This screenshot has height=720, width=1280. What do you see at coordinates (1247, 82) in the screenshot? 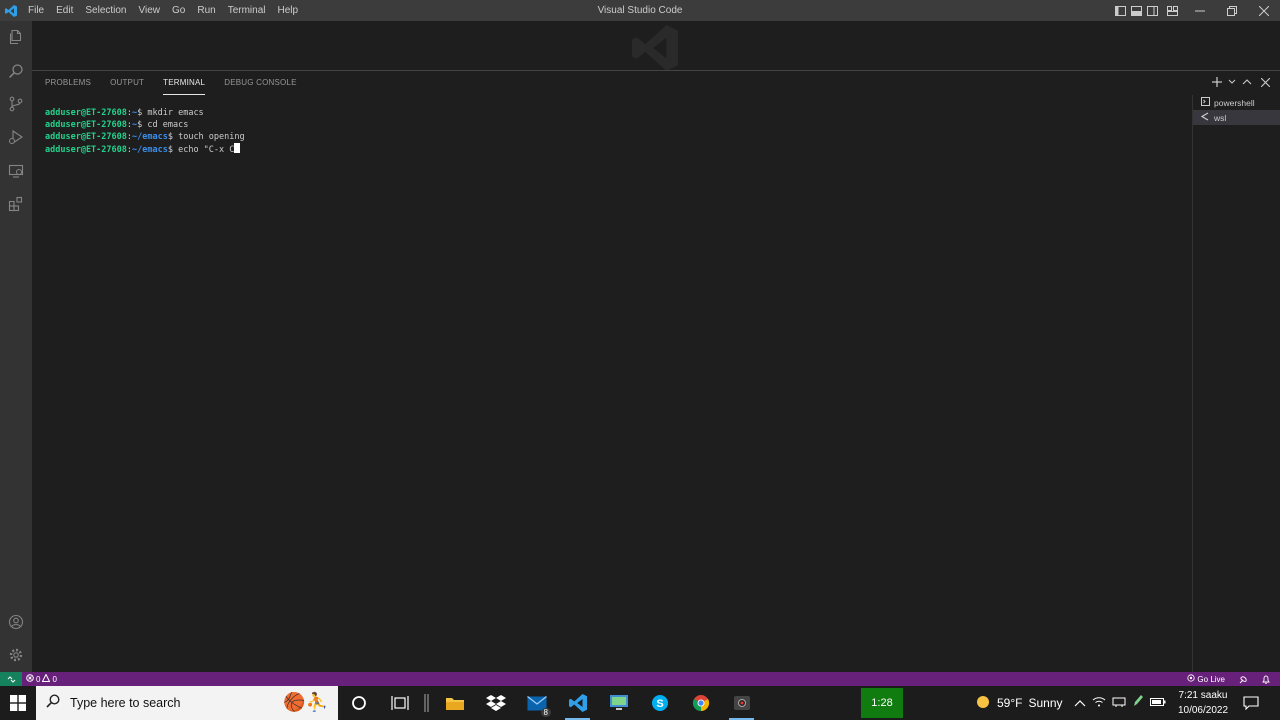
I see `maximize-panel-icon` at bounding box center [1247, 82].